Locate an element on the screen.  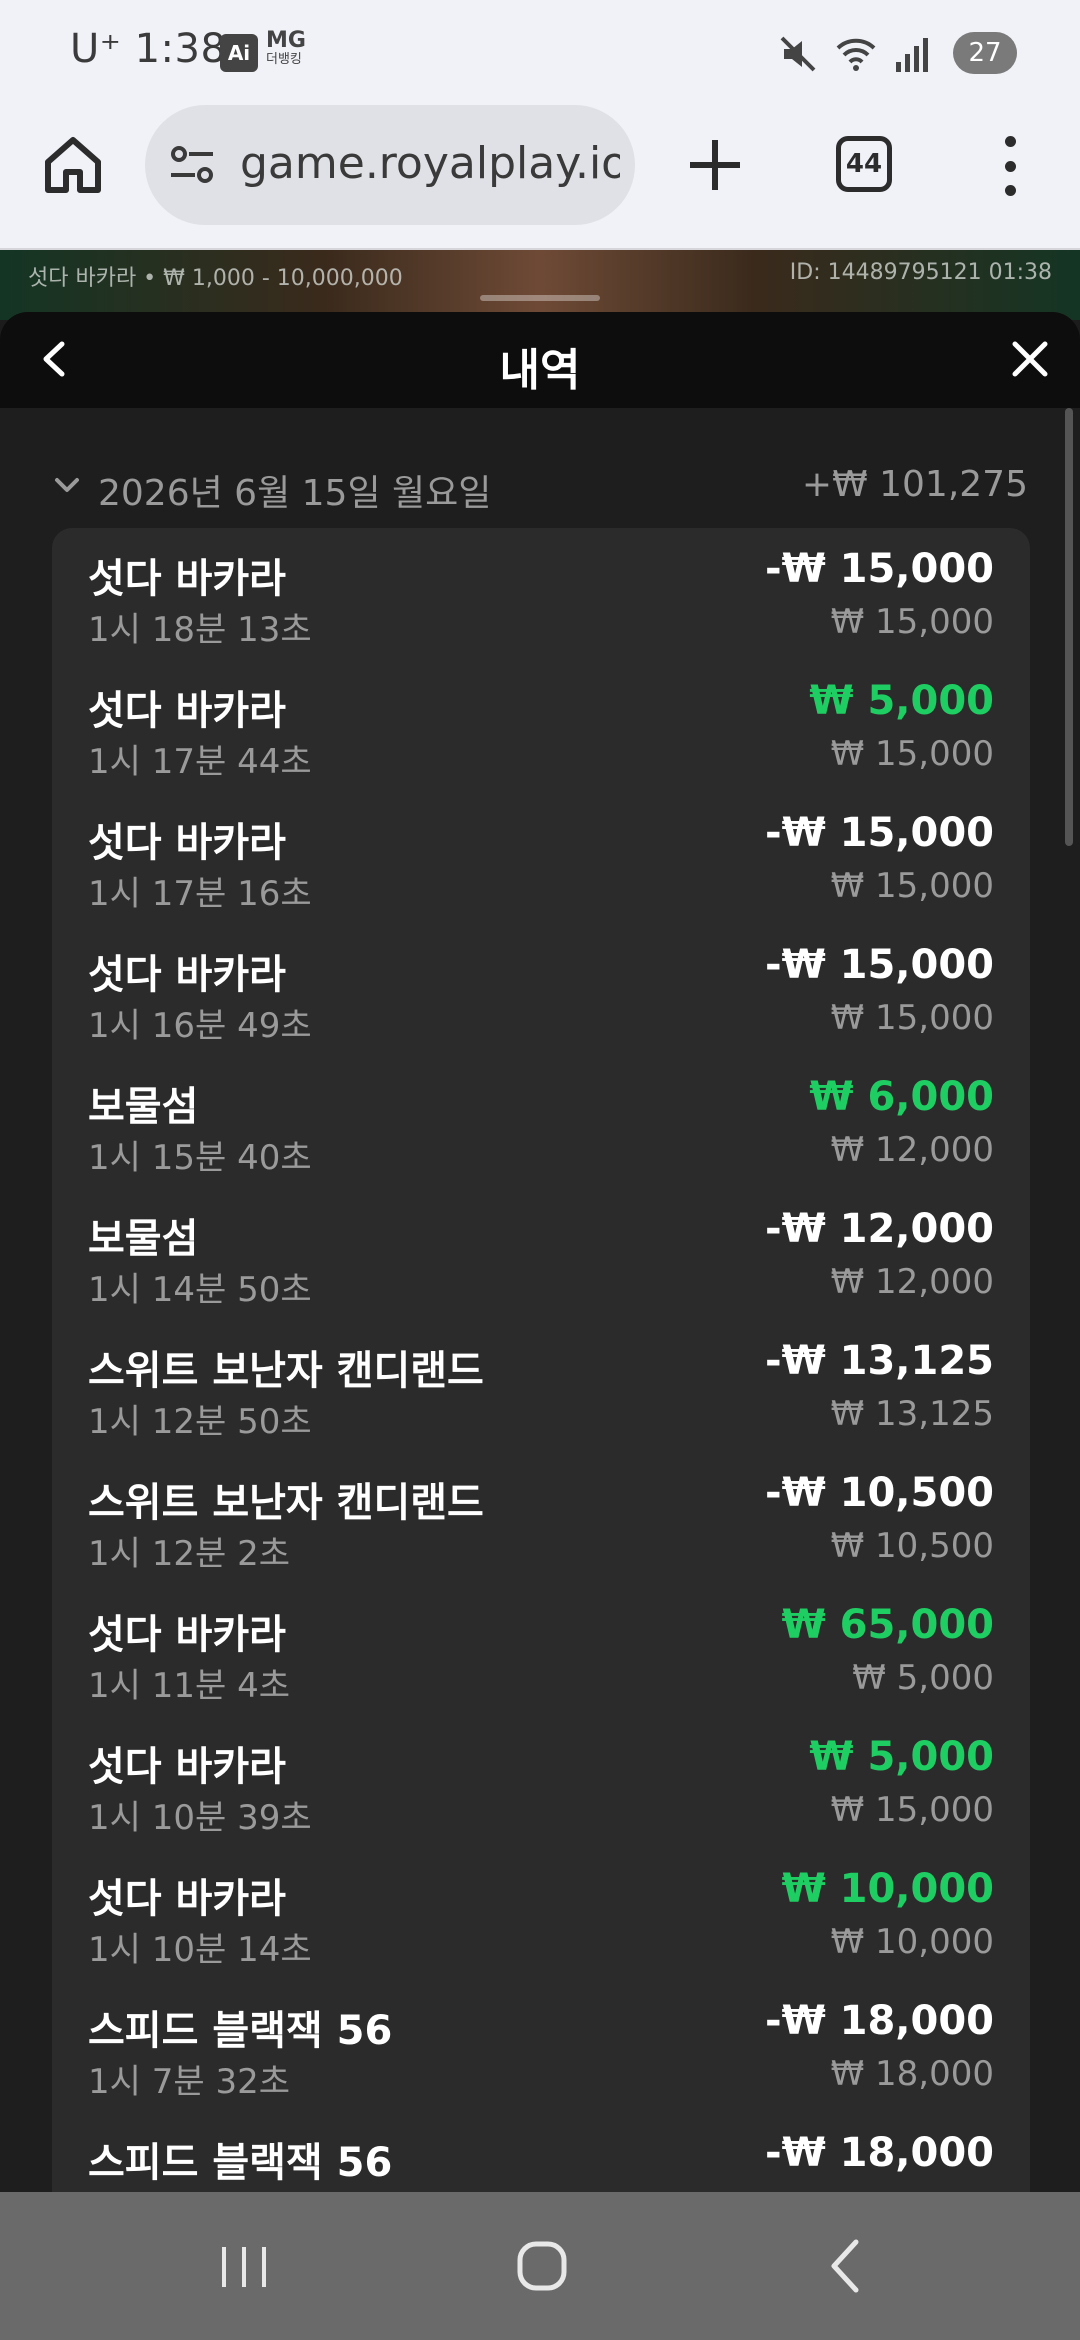
play-time: 1시 18분 13초 is located at coordinates (200, 630).